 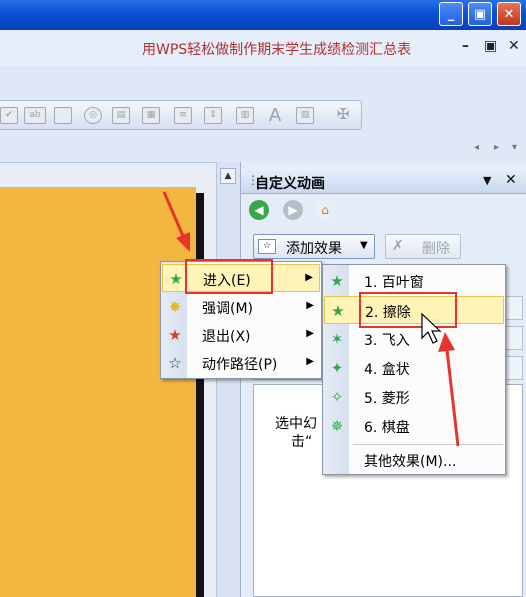 What do you see at coordinates (496, 147) in the screenshot?
I see `scroll-right-icon: ▸` at bounding box center [496, 147].